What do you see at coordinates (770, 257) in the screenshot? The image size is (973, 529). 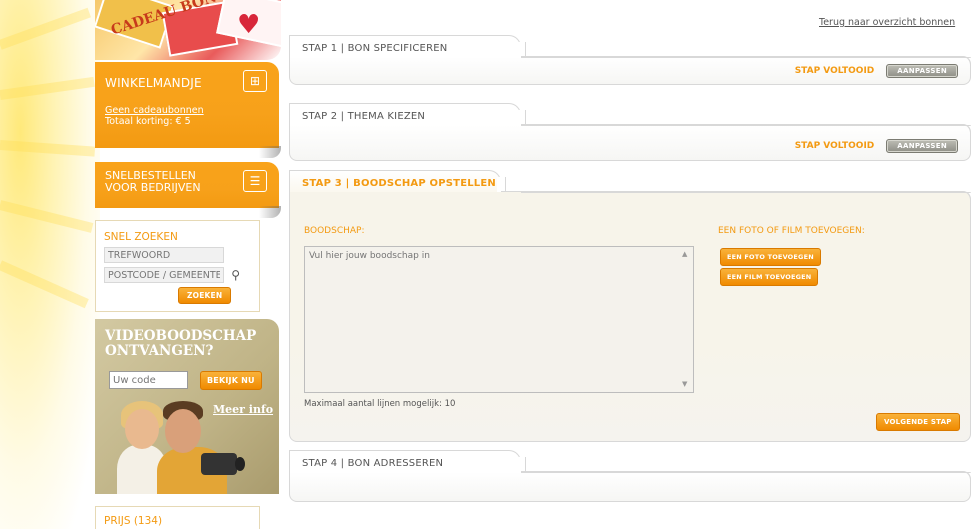 I see `add-photo-button: EEN FOTO TOEVOEGEN` at bounding box center [770, 257].